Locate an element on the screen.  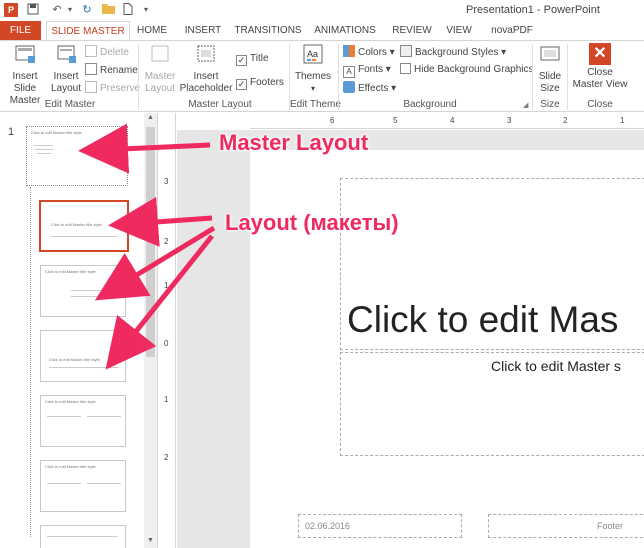
annotation-arrows is located at coordinates (147, 246).